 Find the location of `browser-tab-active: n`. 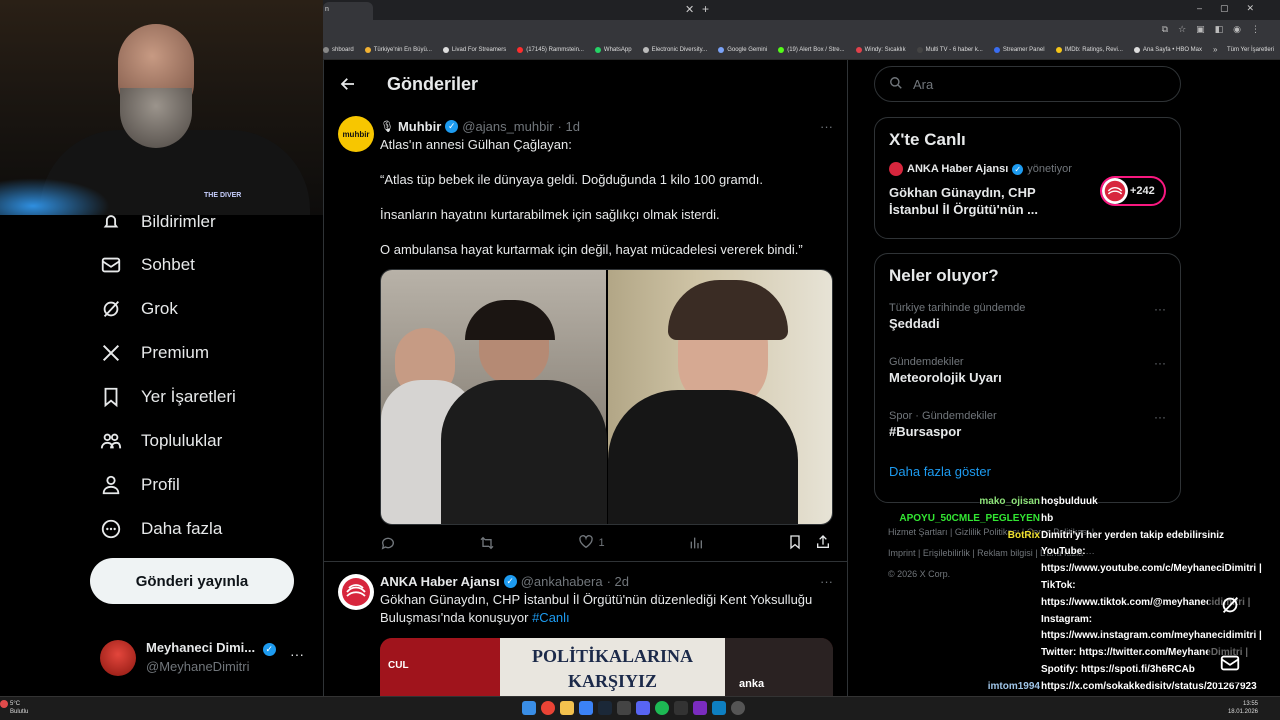

browser-tab-active: n is located at coordinates (348, 11).